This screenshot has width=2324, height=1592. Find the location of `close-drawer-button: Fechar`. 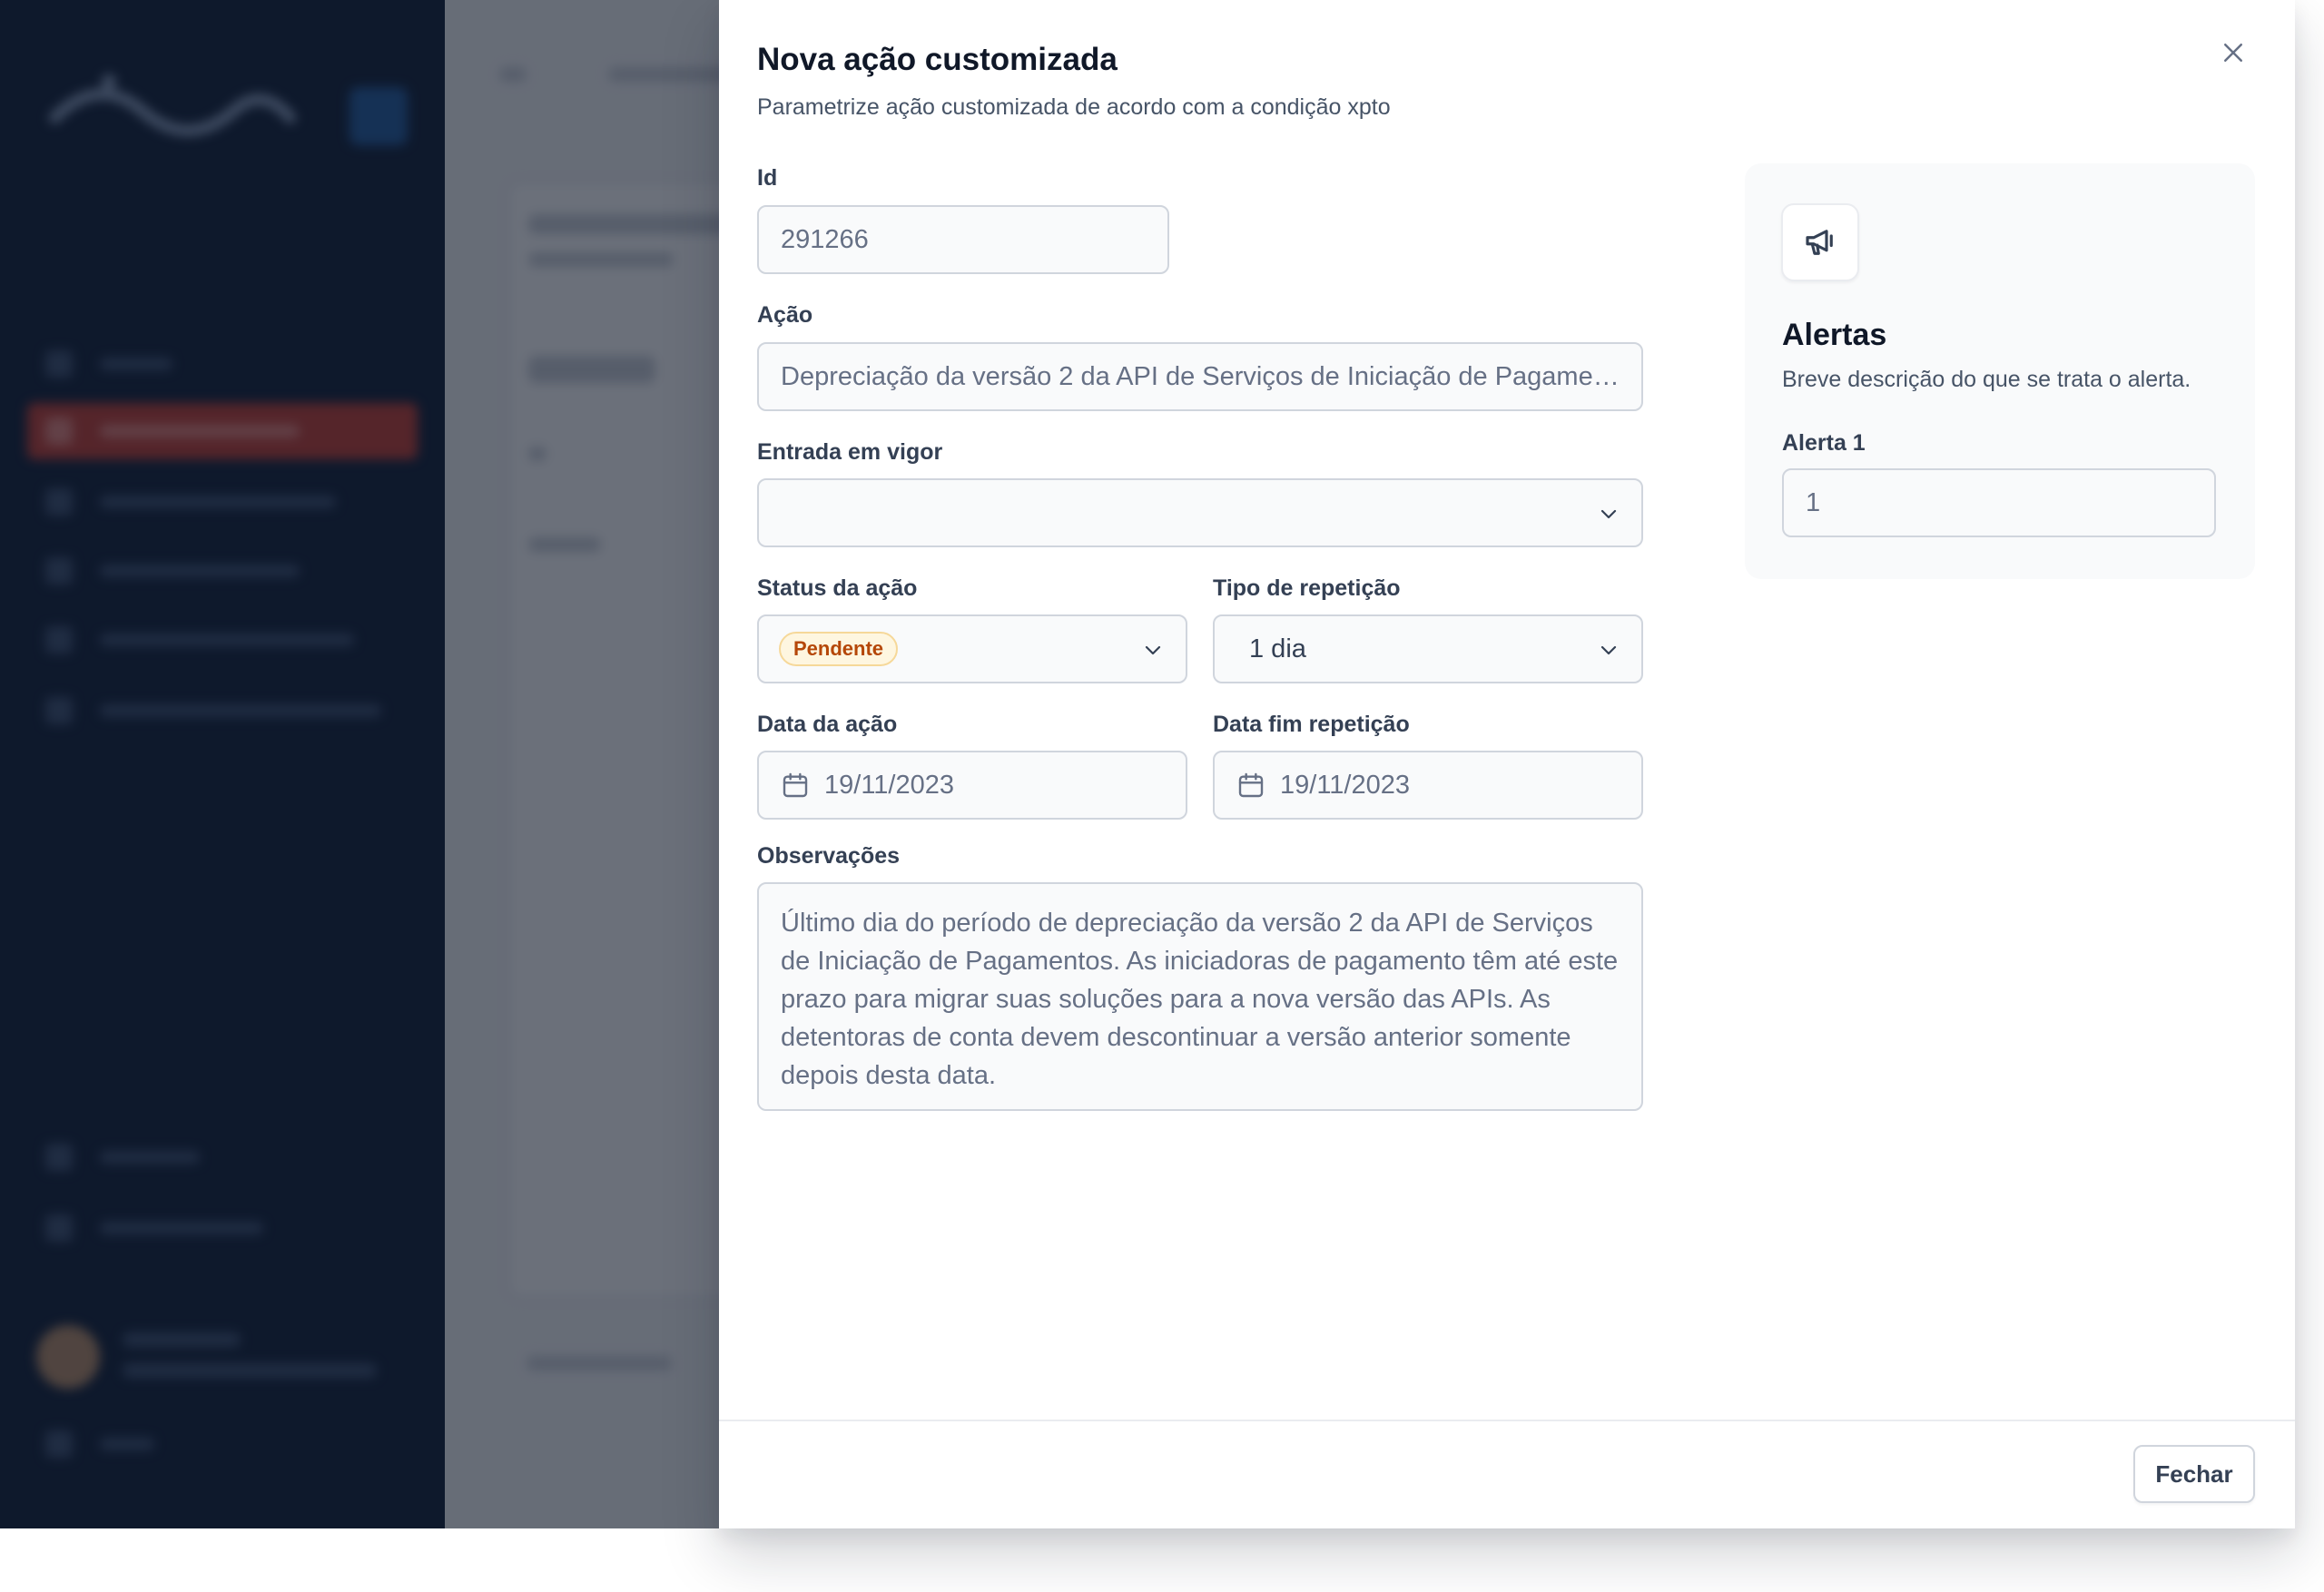

close-drawer-button: Fechar is located at coordinates (2194, 1474).